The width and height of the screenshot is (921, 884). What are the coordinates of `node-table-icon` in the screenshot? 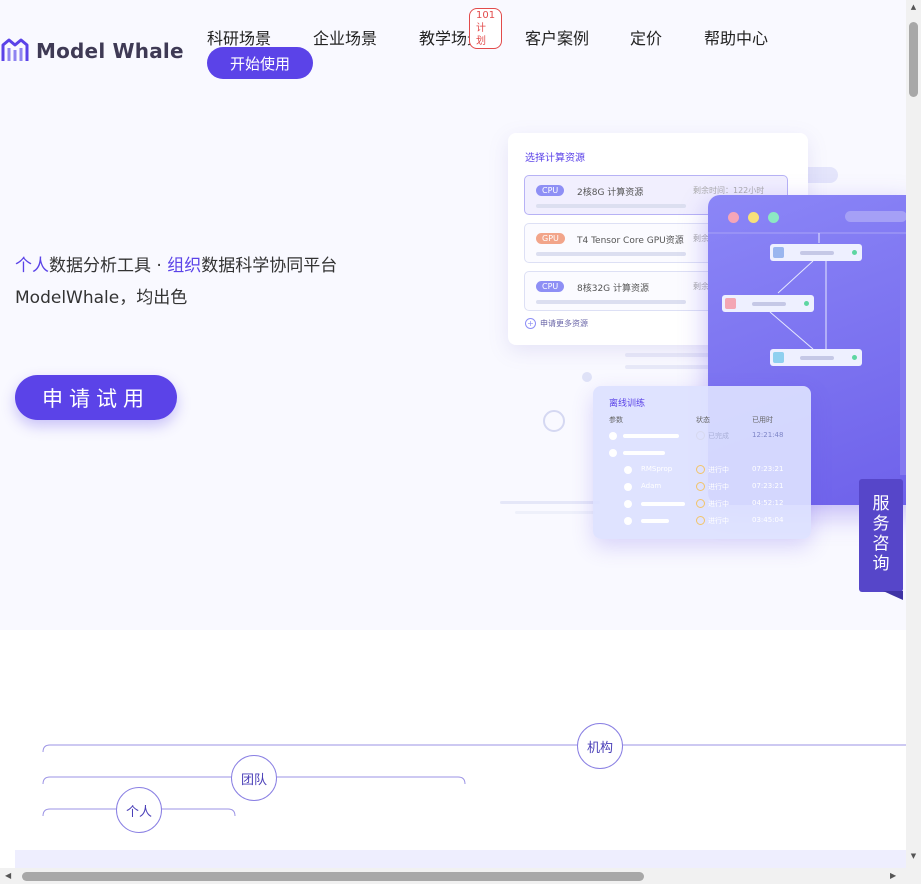 It's located at (778, 252).